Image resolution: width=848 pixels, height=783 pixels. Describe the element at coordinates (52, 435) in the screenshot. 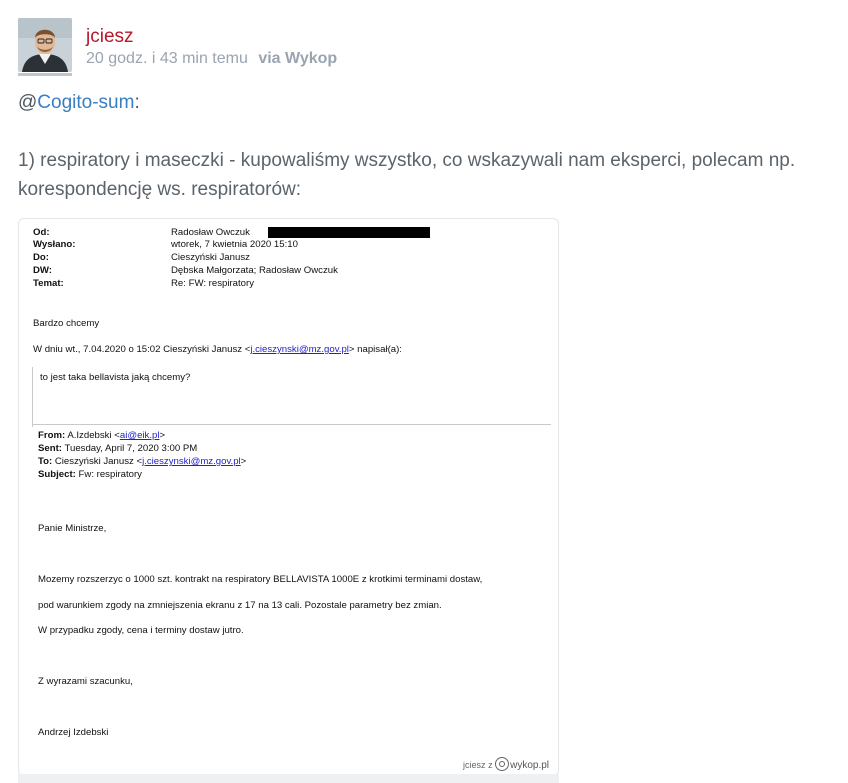

I see `forward-from-label: From:` at that location.